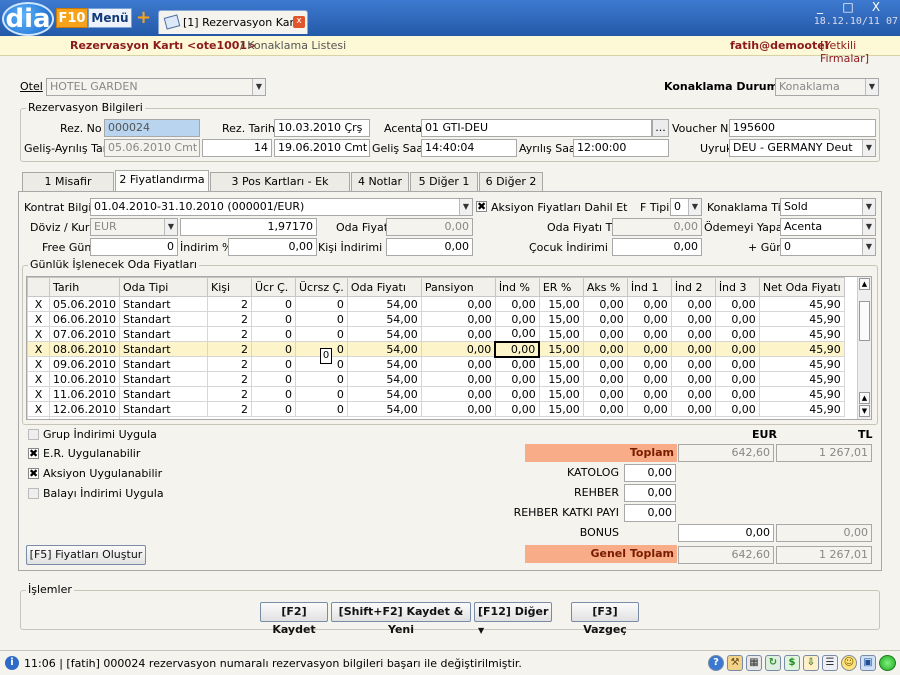 The width and height of the screenshot is (900, 675). I want to click on kisi-indirimi-field: 0,00, so click(429, 247).